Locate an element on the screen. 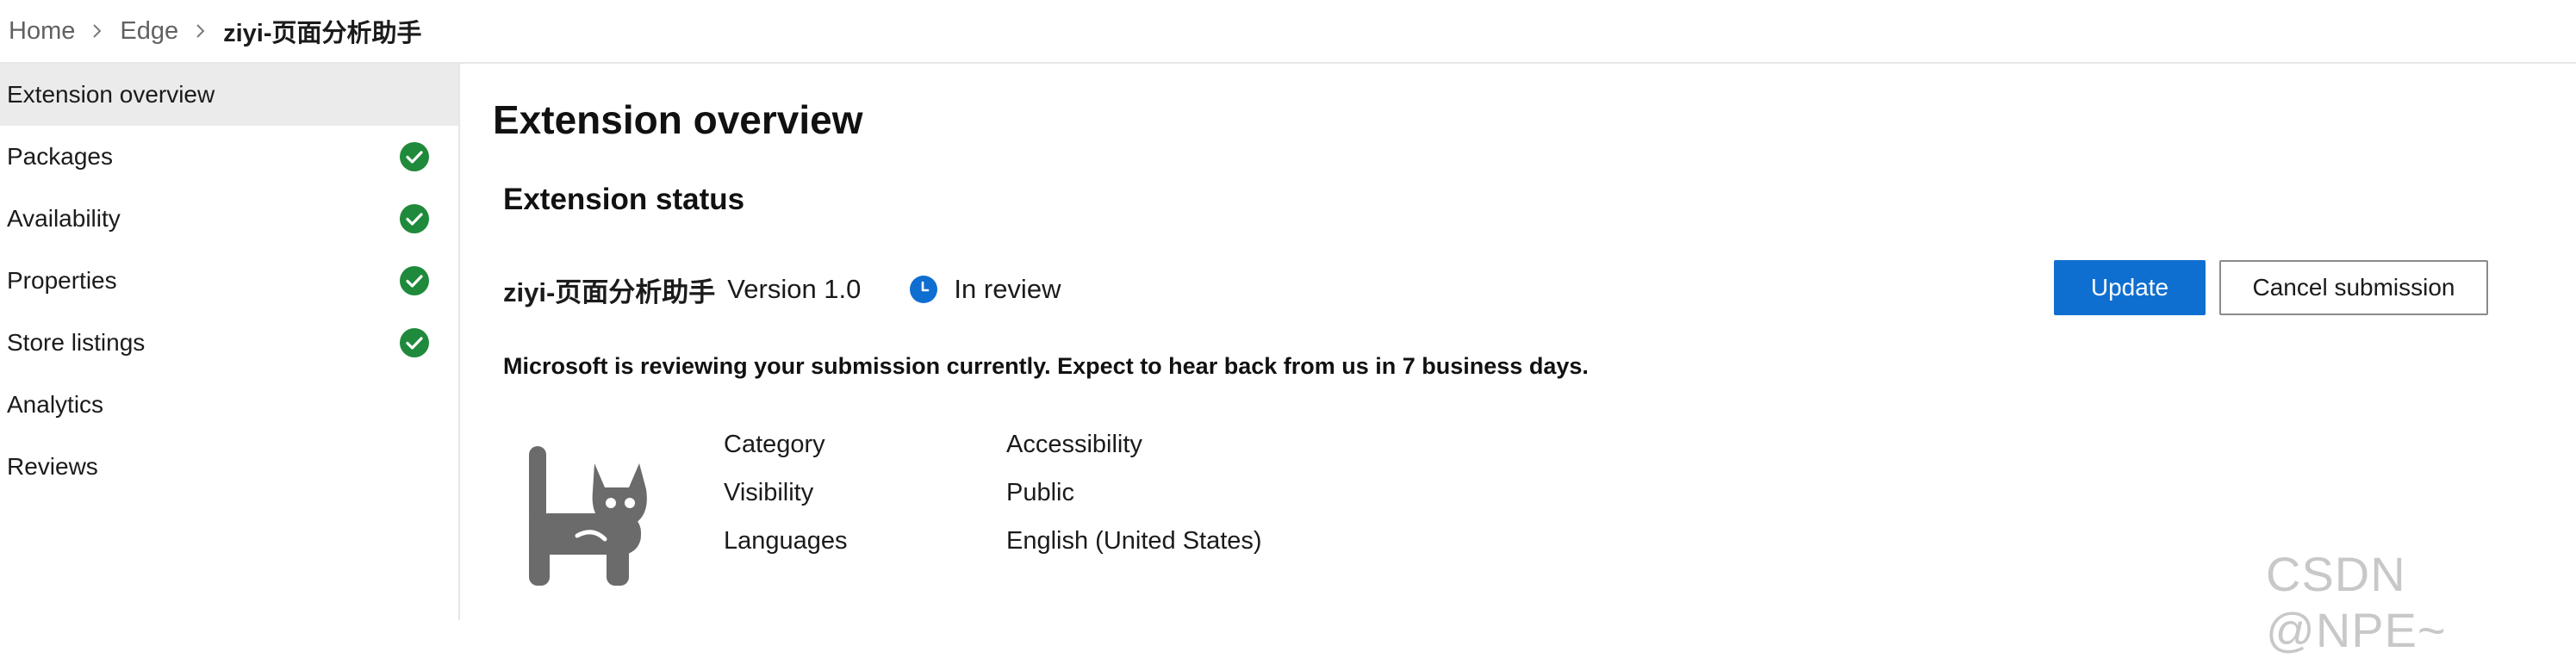 This screenshot has width=2576, height=658. sidebar-item-reviews: Reviews is located at coordinates (229, 467).